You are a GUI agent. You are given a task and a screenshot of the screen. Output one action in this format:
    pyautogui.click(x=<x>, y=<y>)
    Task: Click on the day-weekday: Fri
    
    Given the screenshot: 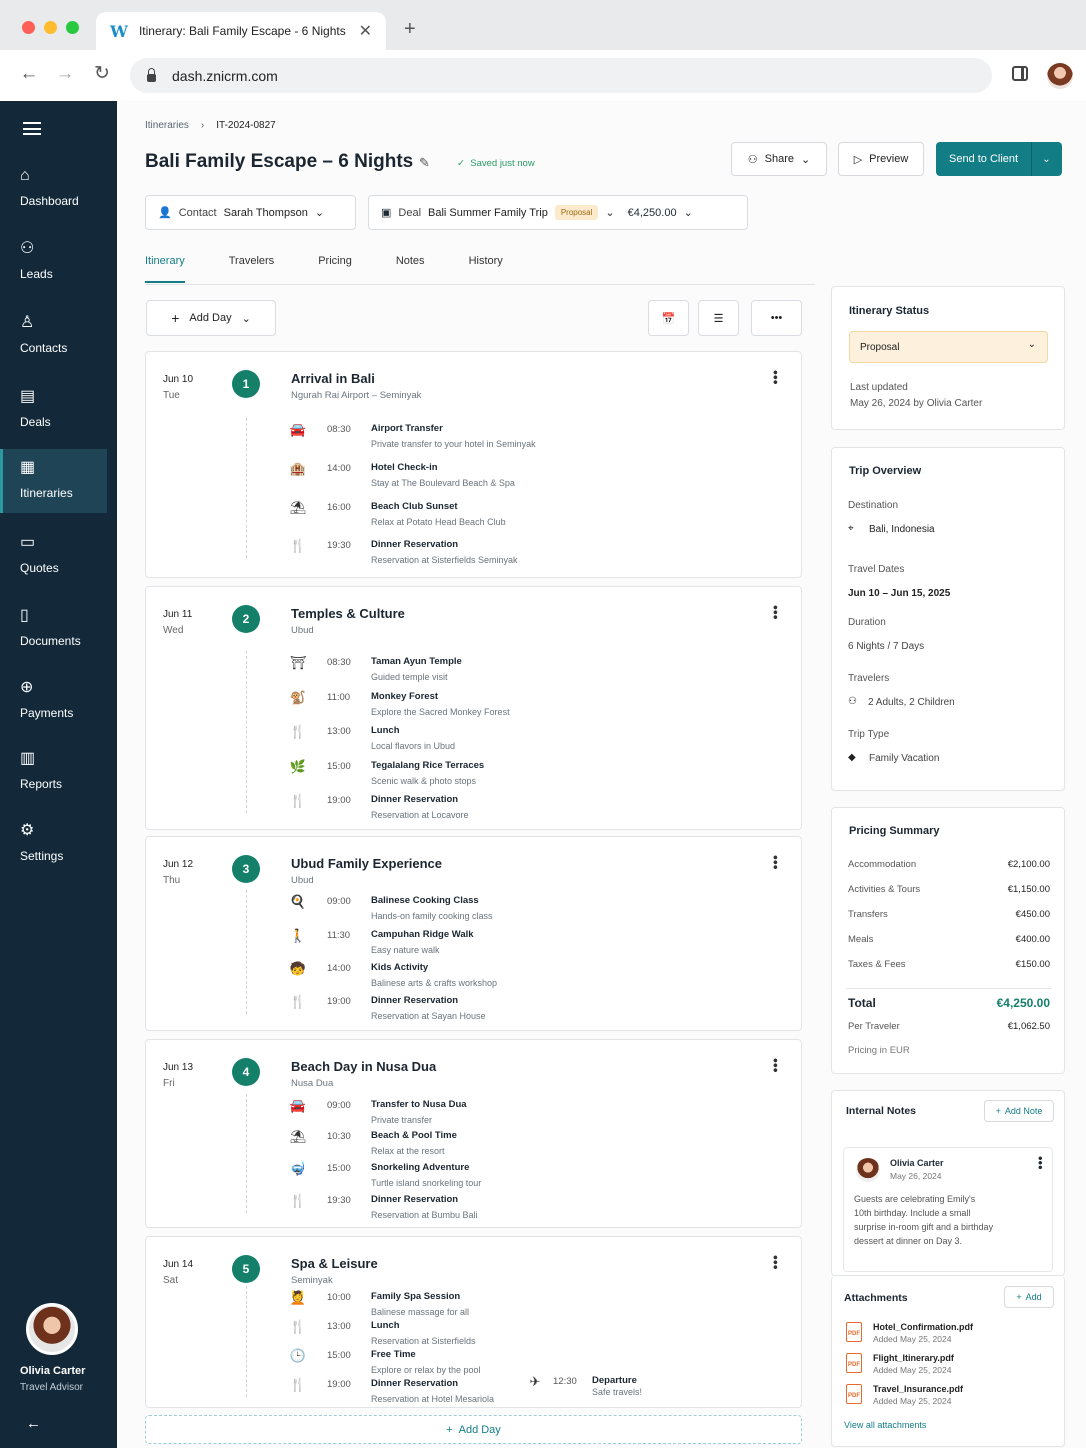 What is the action you would take?
    pyautogui.click(x=169, y=1083)
    